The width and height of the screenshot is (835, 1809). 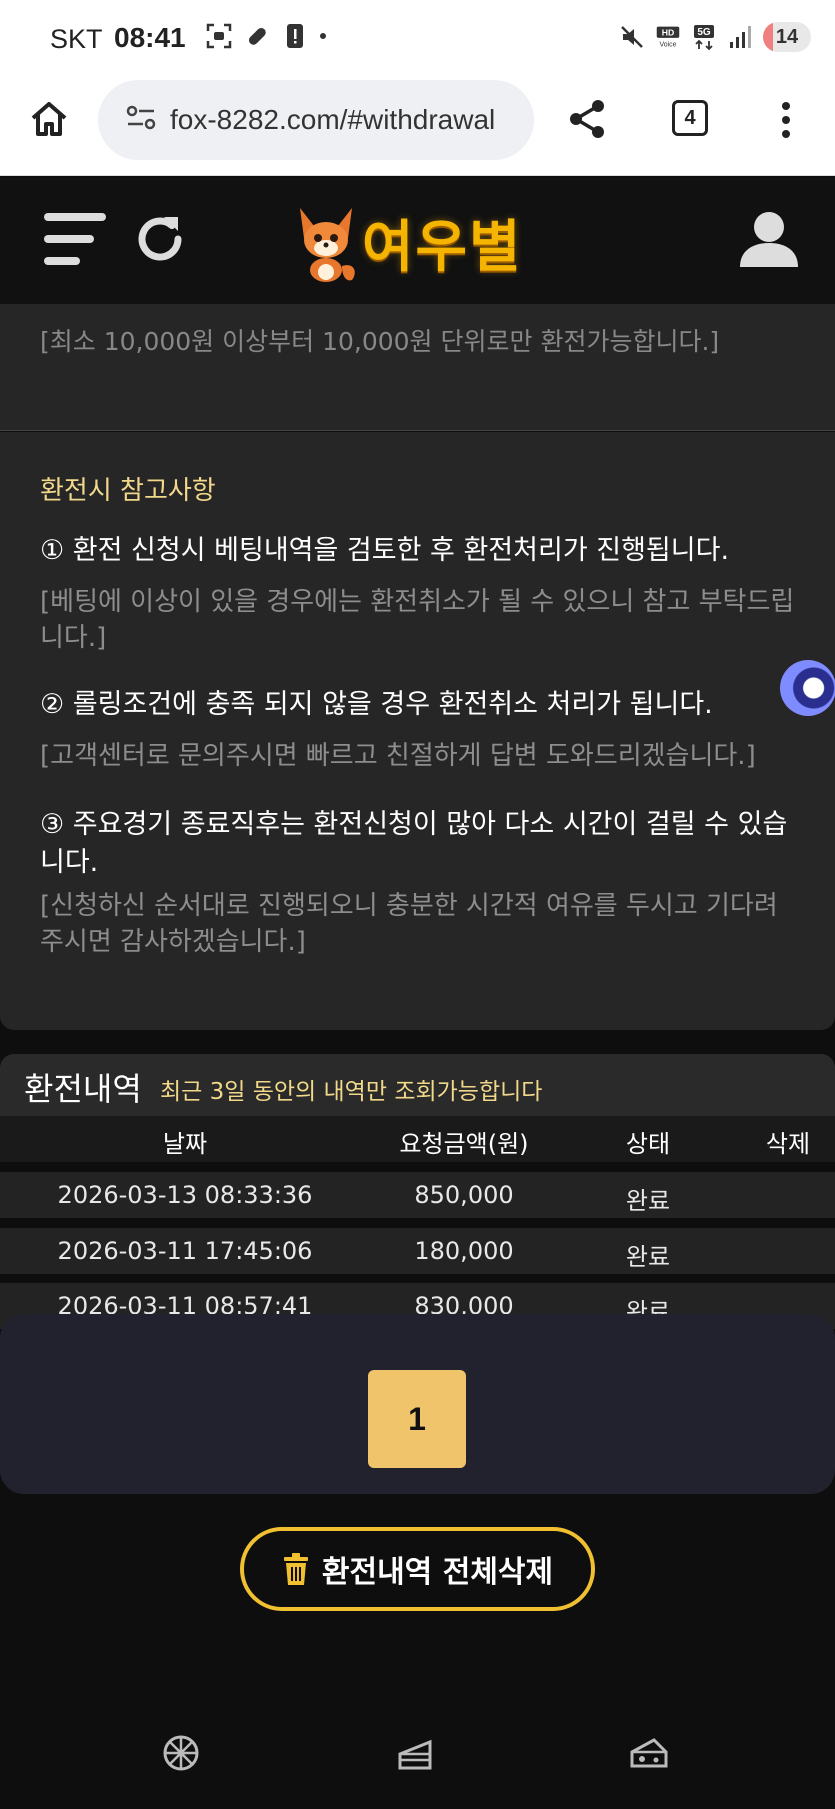 What do you see at coordinates (415, 1753) in the screenshot?
I see `cake-icon` at bounding box center [415, 1753].